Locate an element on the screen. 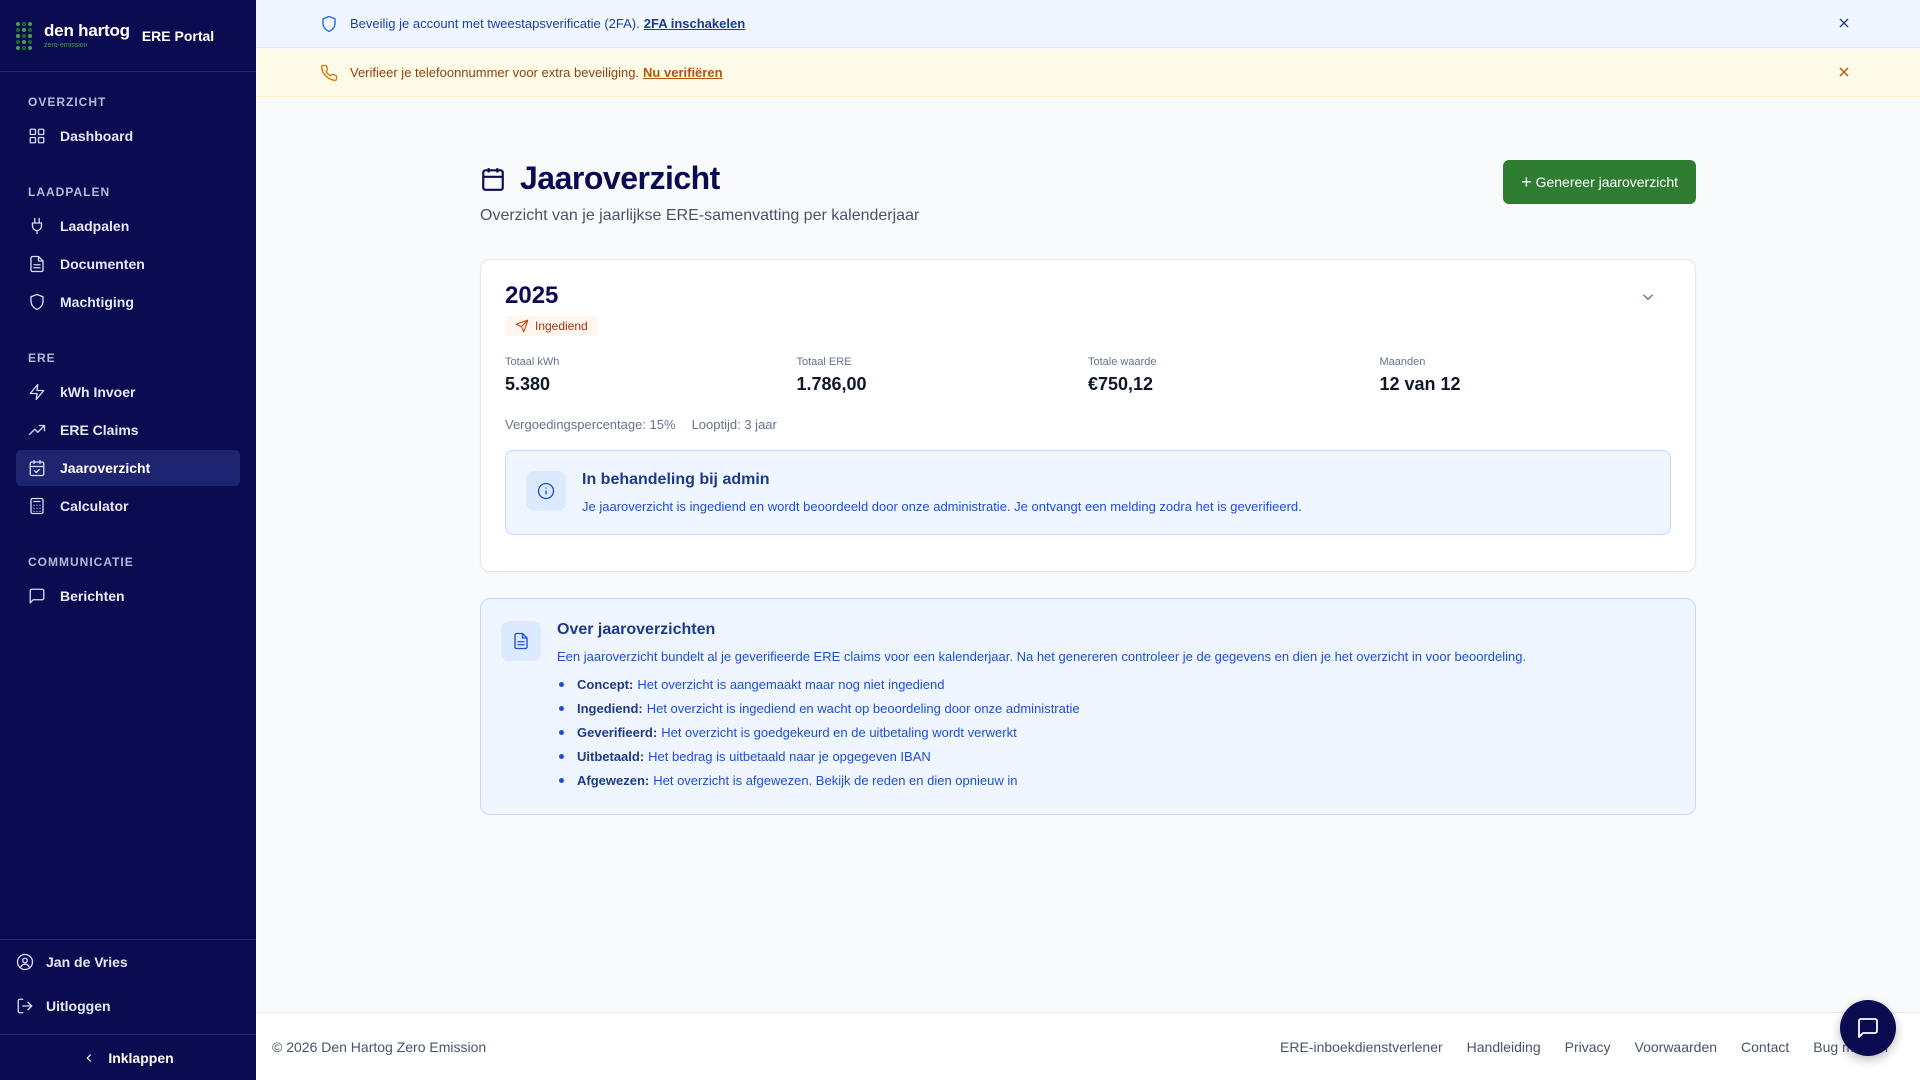 This screenshot has height=1080, width=1920. stat-months: Maanden 12 van 12 is located at coordinates (1526, 375).